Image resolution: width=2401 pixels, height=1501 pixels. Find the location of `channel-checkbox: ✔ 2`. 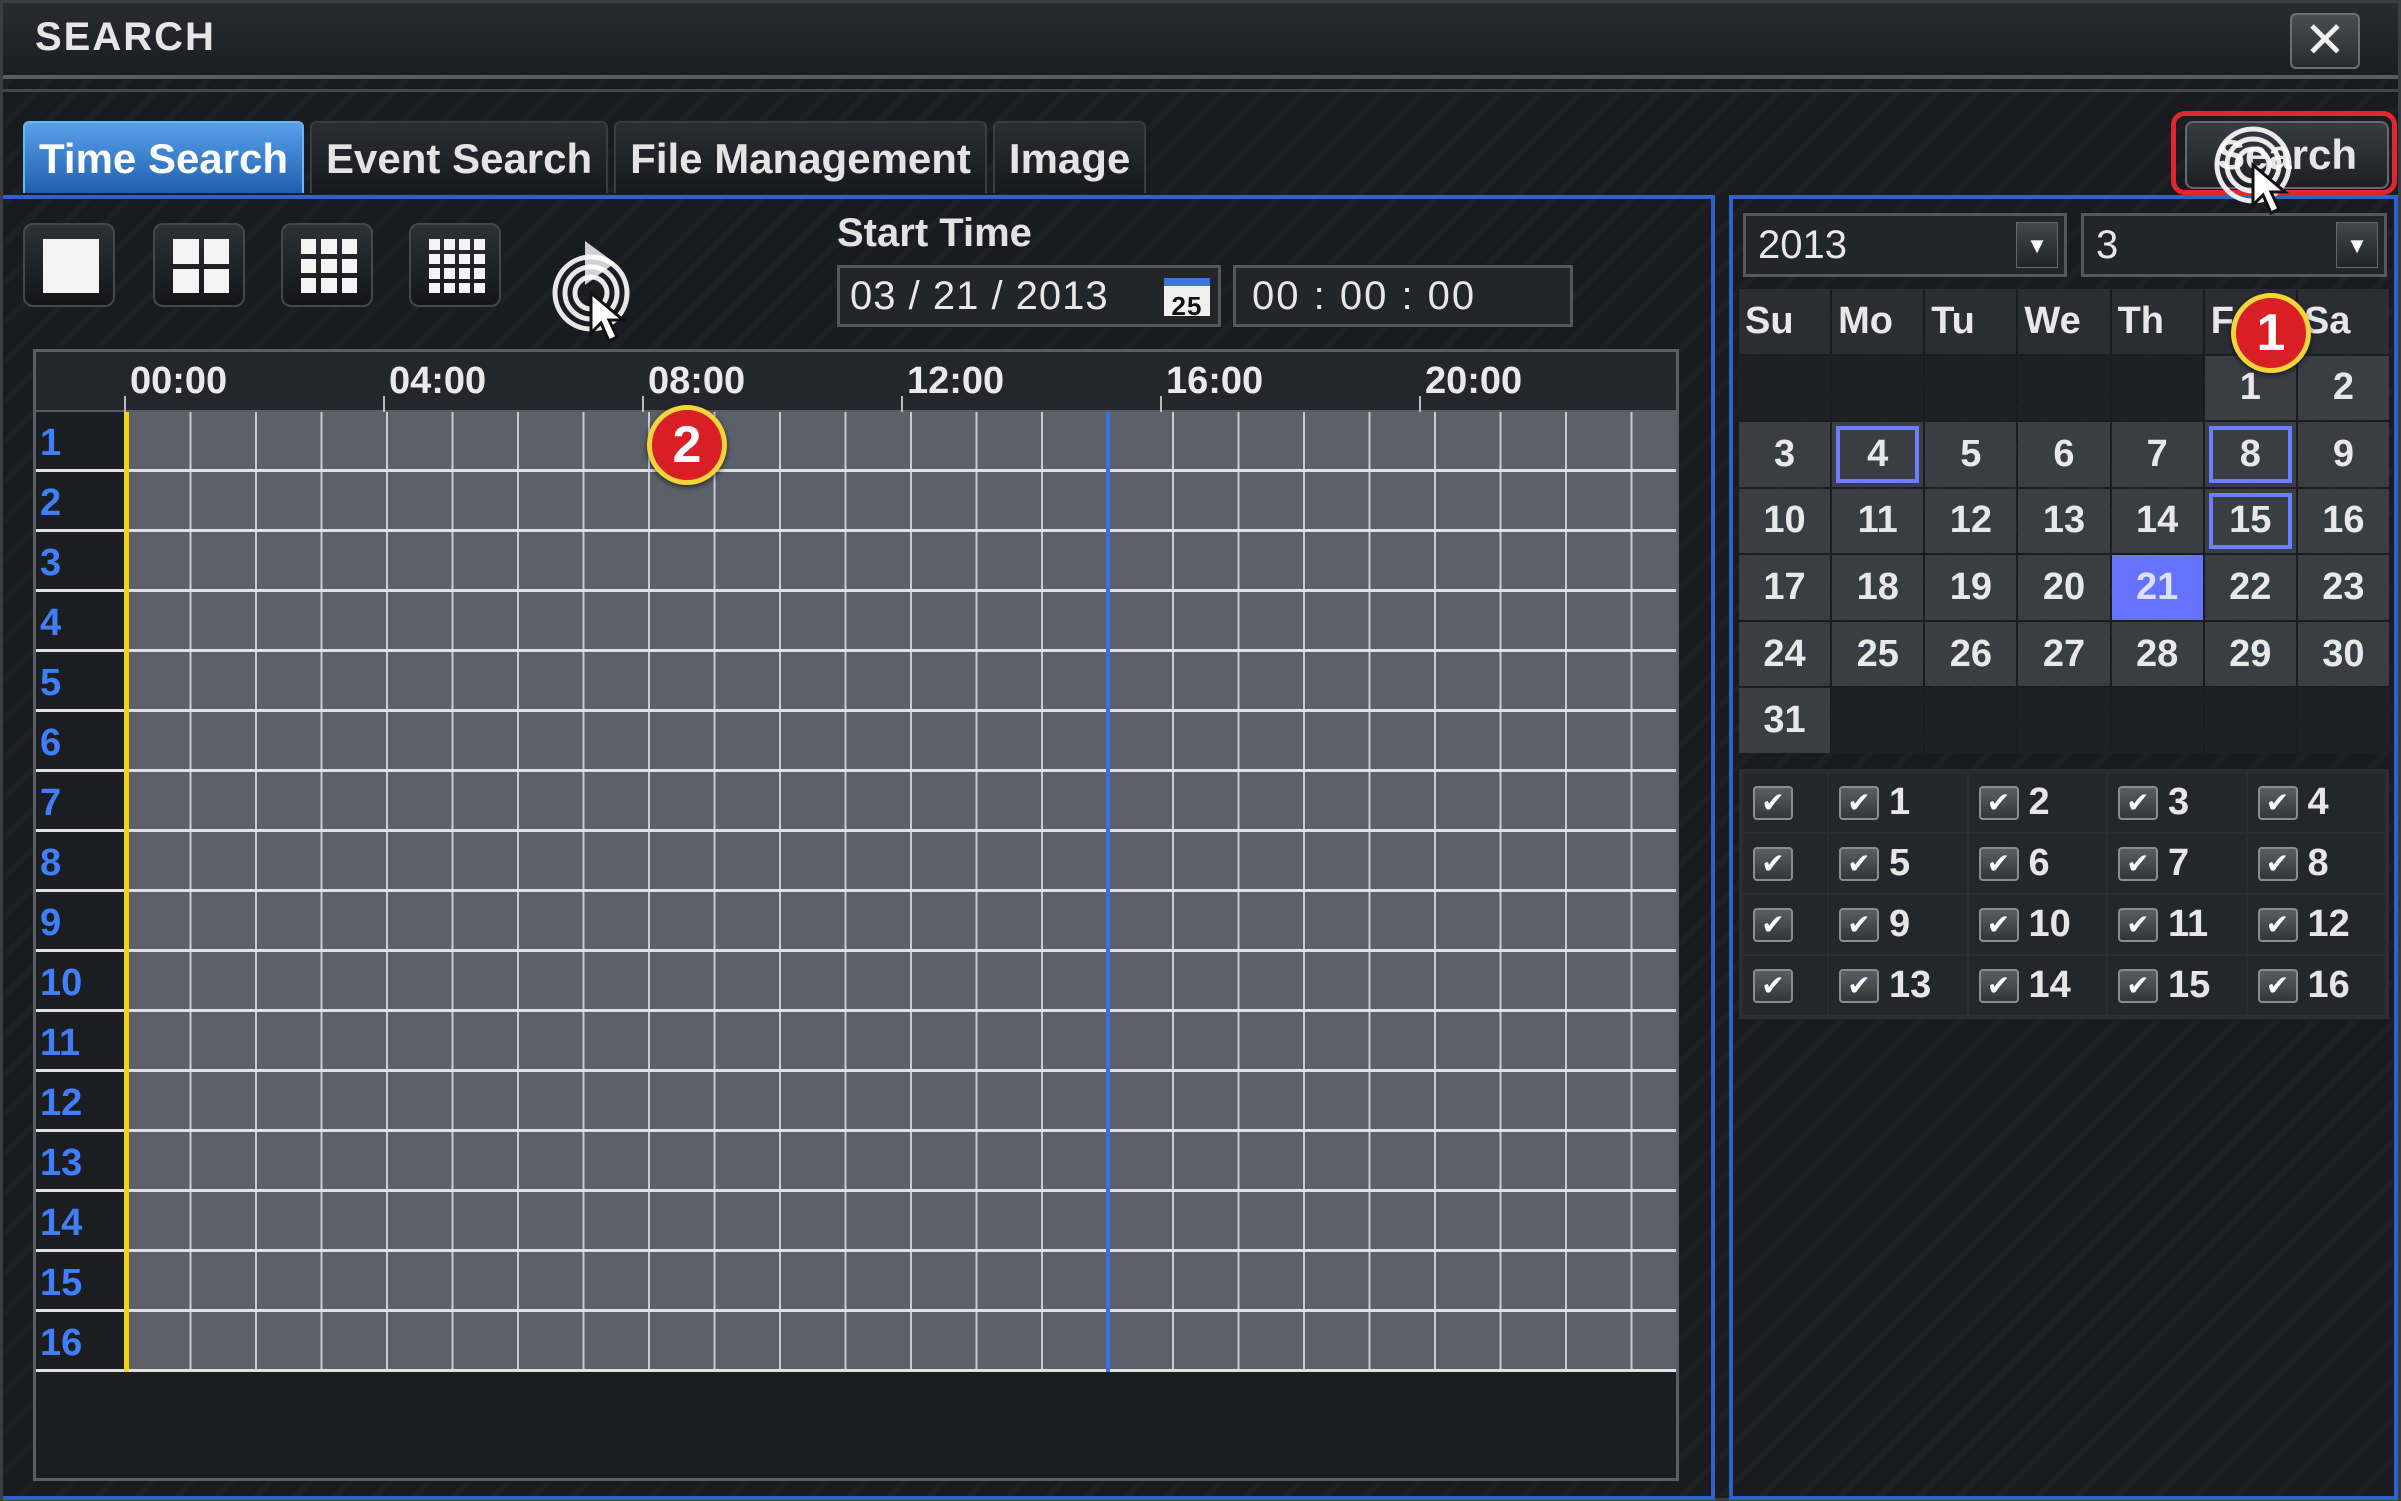

channel-checkbox: ✔ 2 is located at coordinates (2037, 802).